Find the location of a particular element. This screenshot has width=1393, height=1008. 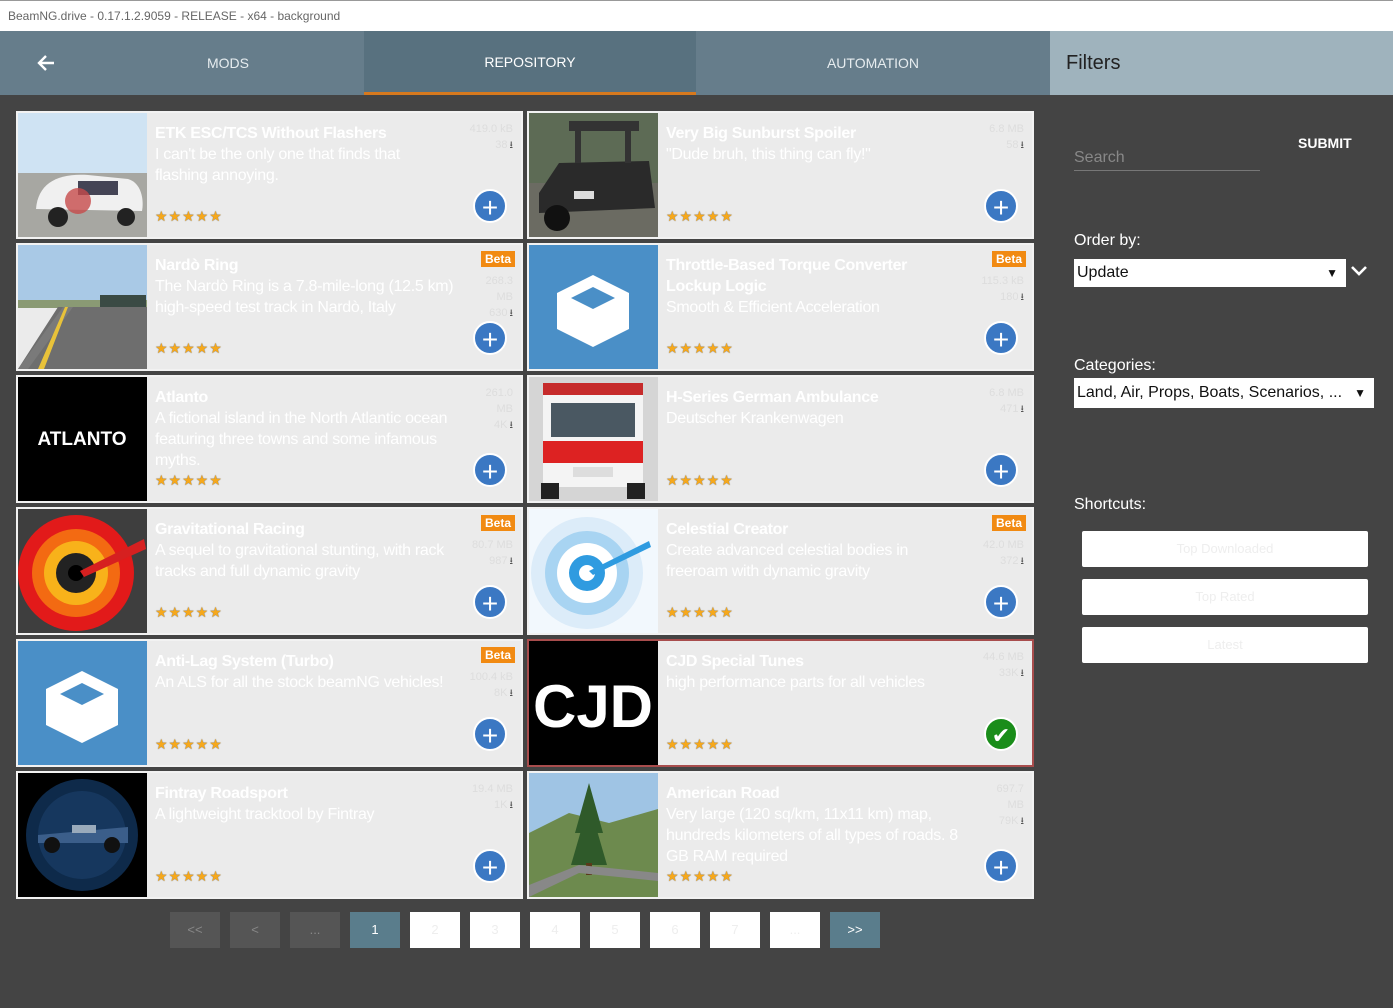

page-button: 7 is located at coordinates (735, 930).